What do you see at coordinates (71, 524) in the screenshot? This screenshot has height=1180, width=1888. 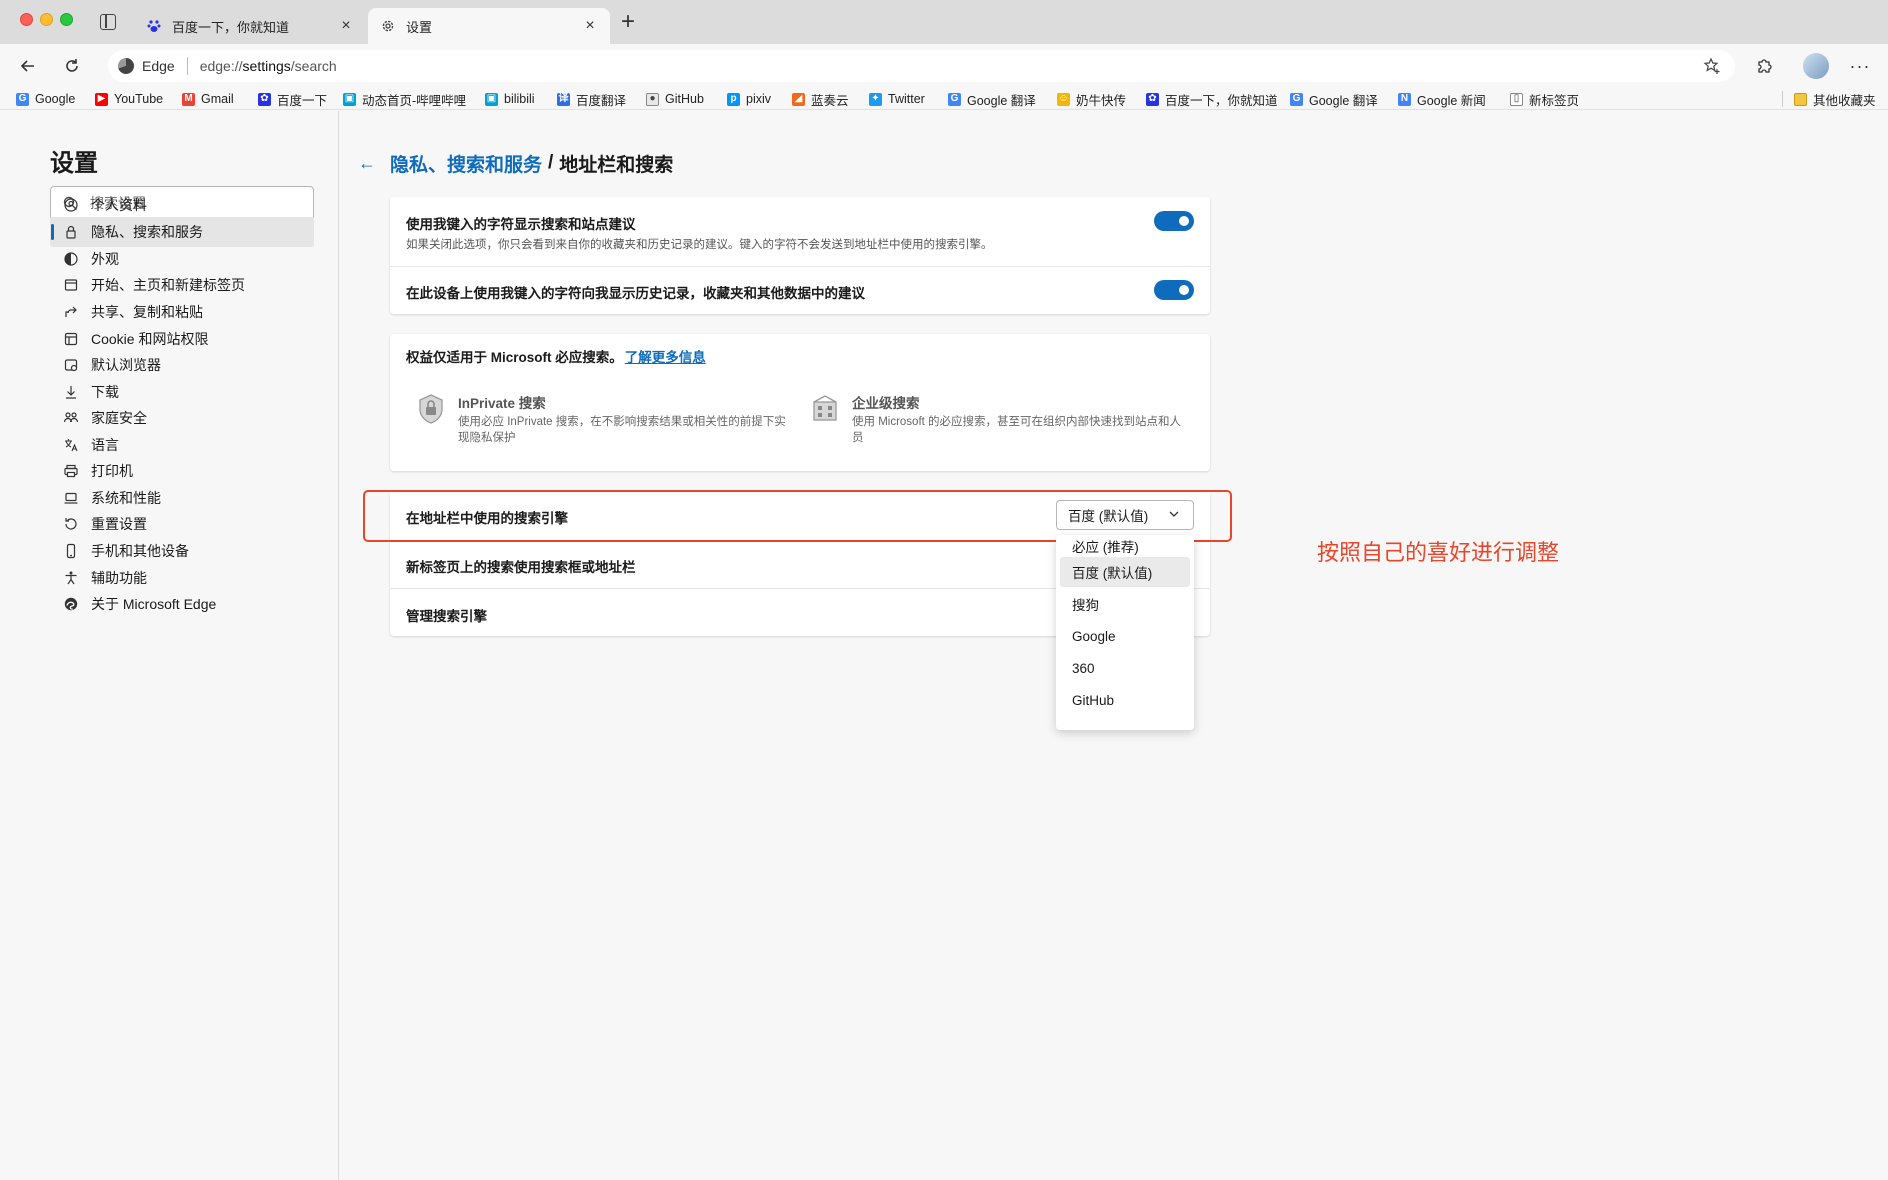 I see `reset-icon` at bounding box center [71, 524].